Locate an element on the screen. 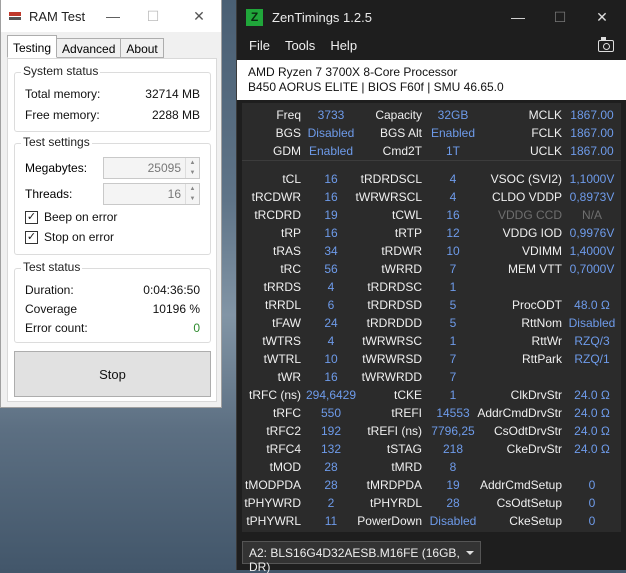 The image size is (626, 573). beep-on-error-label: Beep on error is located at coordinates (81, 217).